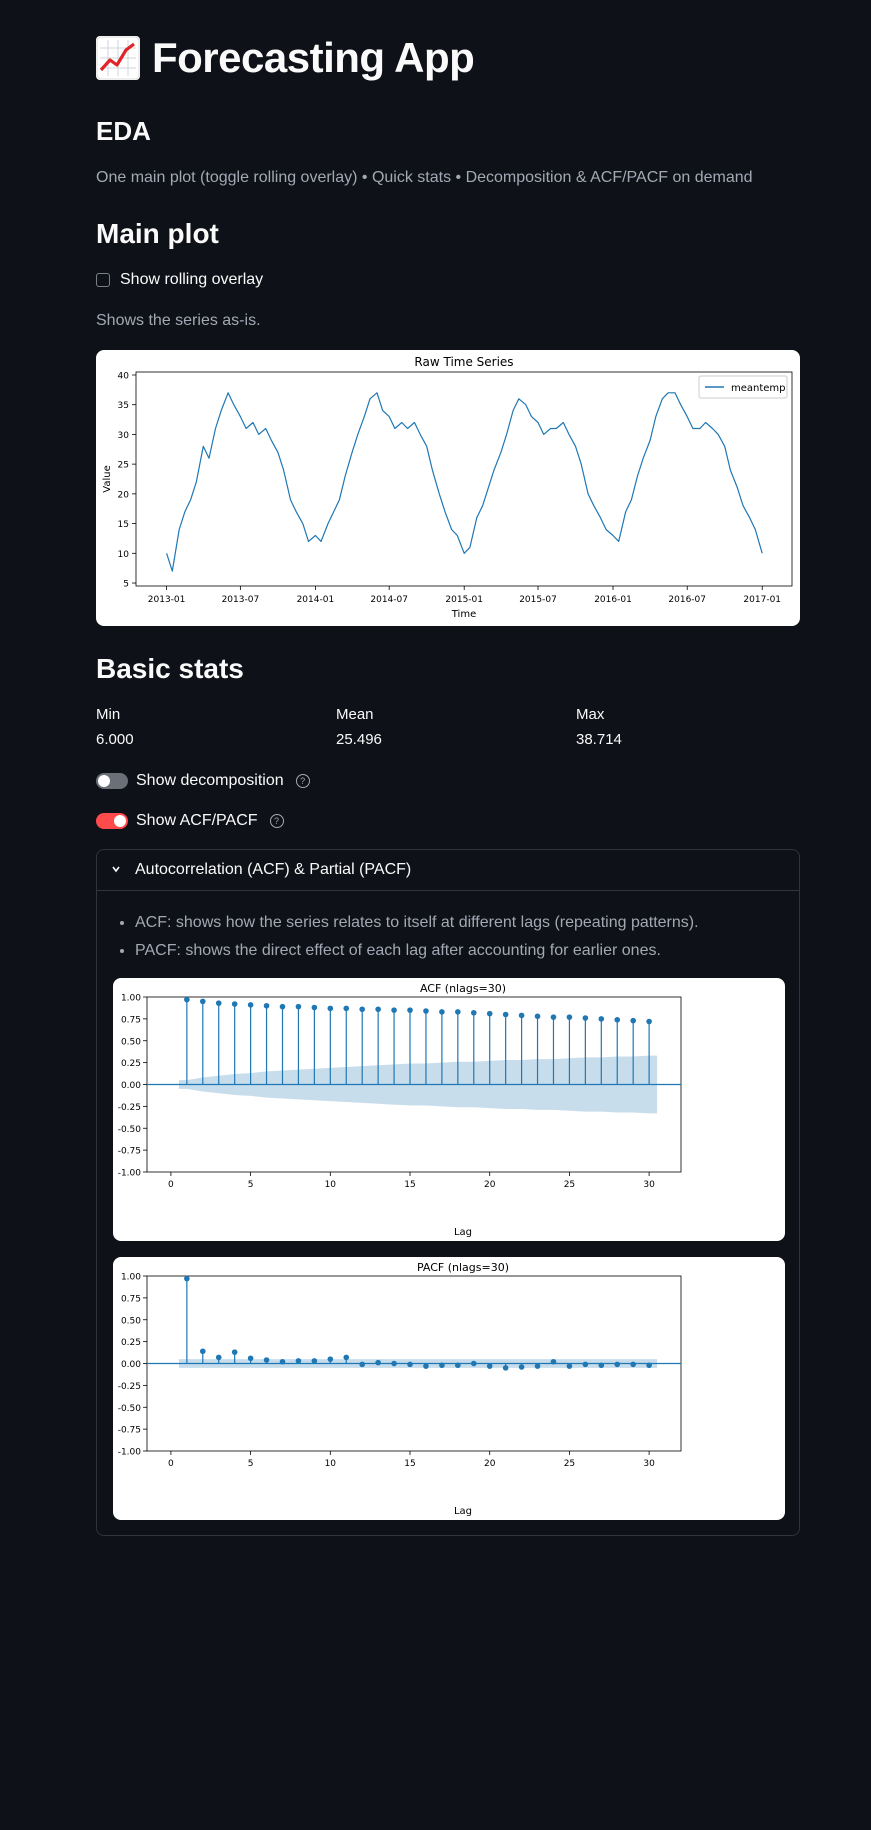  Describe the element at coordinates (124, 495) in the screenshot. I see `y-tick-label: 20` at that location.